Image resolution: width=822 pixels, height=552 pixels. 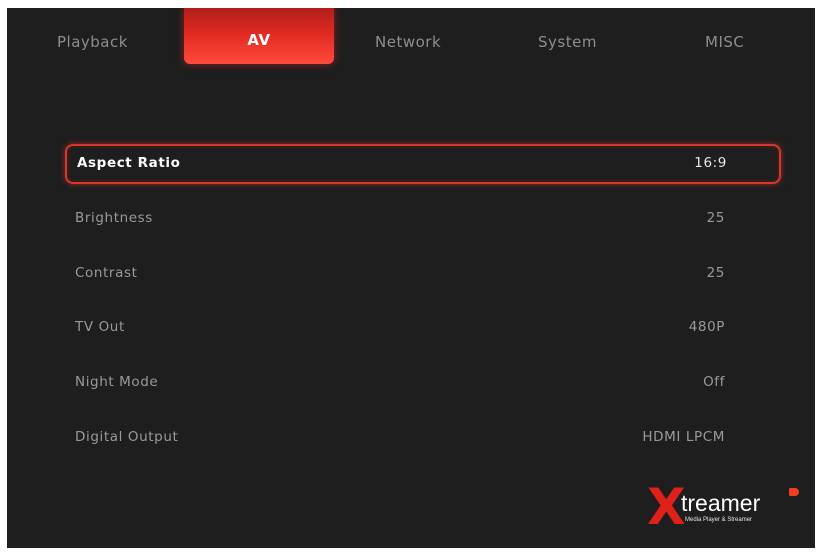 What do you see at coordinates (259, 36) in the screenshot?
I see `tab-av: AV` at bounding box center [259, 36].